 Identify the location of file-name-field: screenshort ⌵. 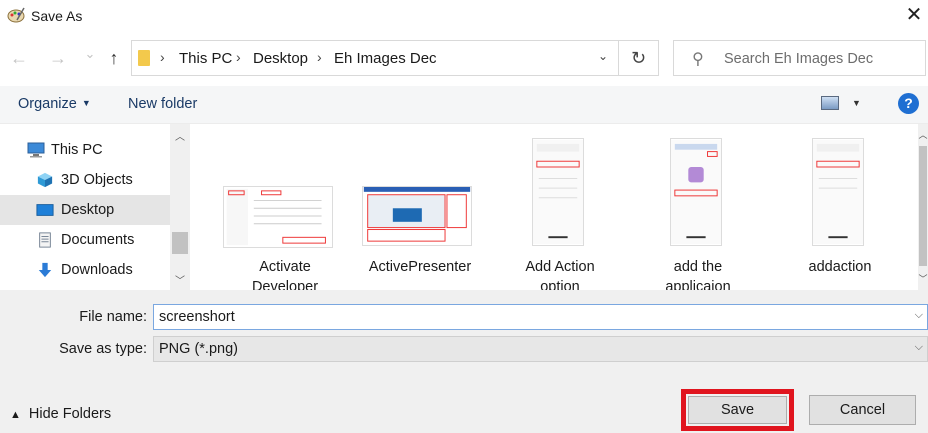
(540, 317).